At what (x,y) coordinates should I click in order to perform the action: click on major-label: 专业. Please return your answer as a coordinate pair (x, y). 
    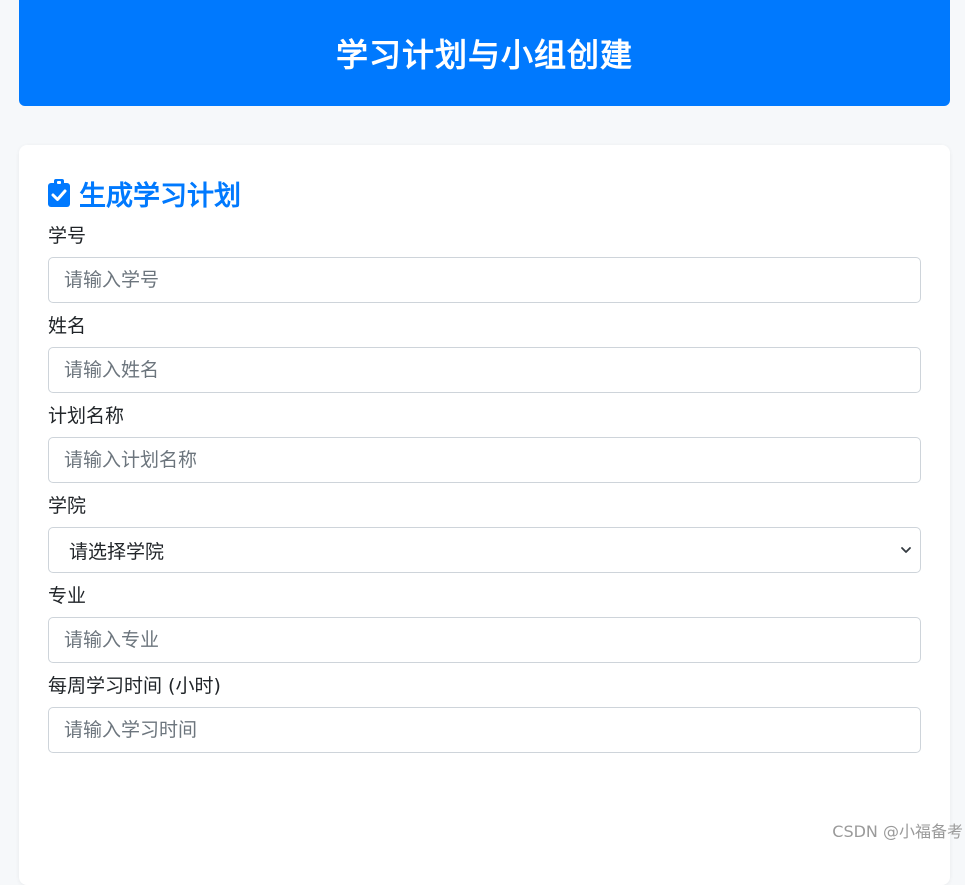
    Looking at the image, I should click on (484, 596).